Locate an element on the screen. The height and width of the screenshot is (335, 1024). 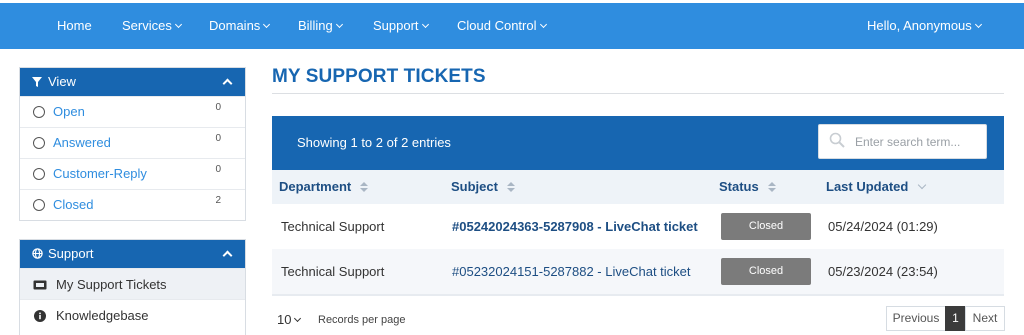
pagination-previous: Previous is located at coordinates (916, 318).